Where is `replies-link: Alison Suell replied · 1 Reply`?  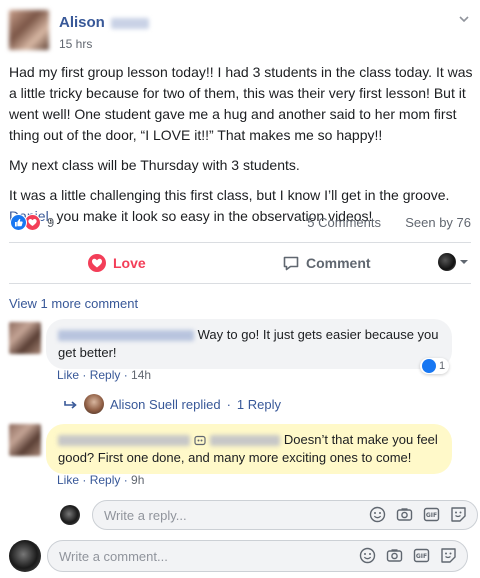 replies-link: Alison Suell replied · 1 Reply is located at coordinates (172, 404).